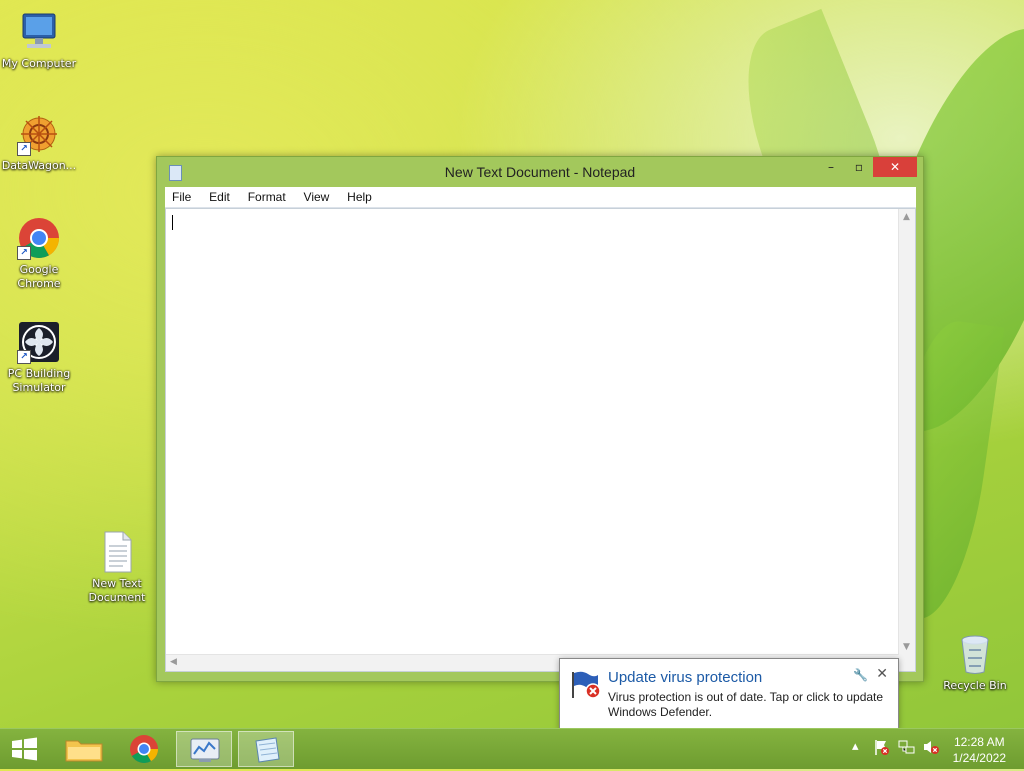 Image resolution: width=1024 pixels, height=771 pixels. I want to click on menu-help: Help, so click(359, 197).